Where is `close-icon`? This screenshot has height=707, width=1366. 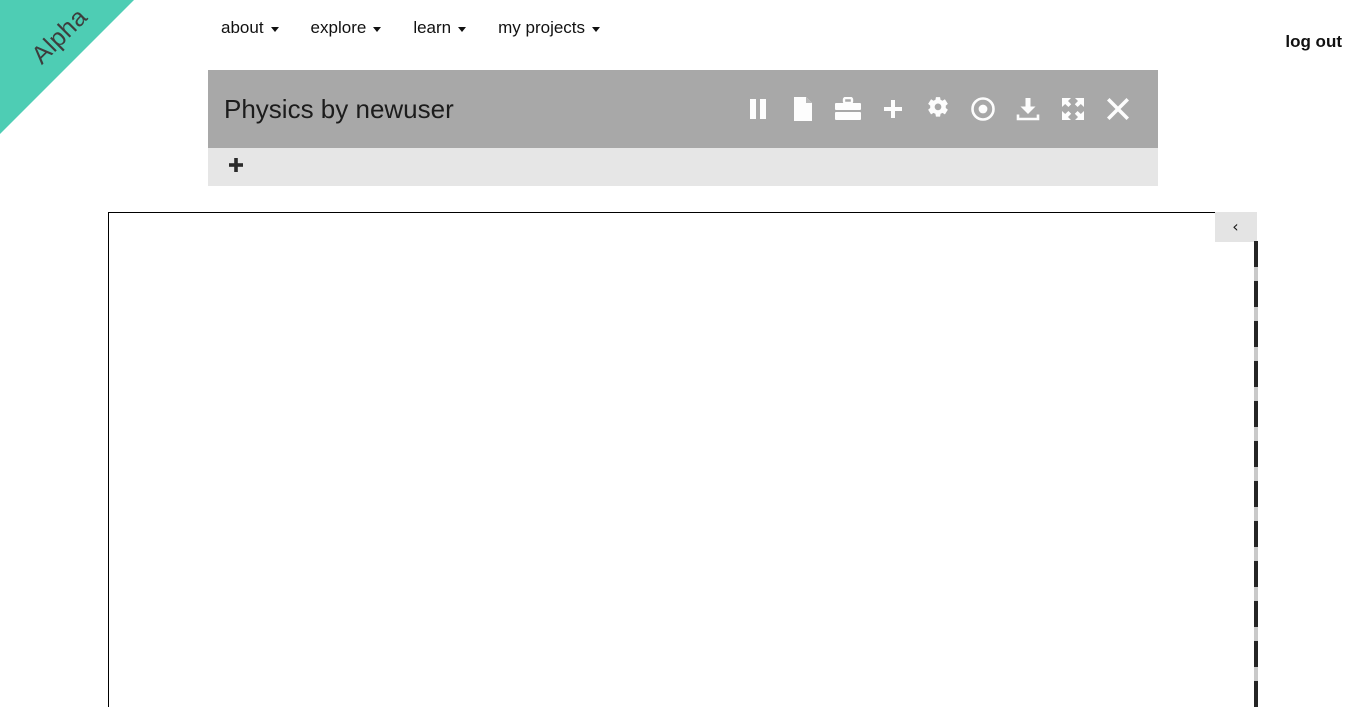
close-icon is located at coordinates (1118, 109).